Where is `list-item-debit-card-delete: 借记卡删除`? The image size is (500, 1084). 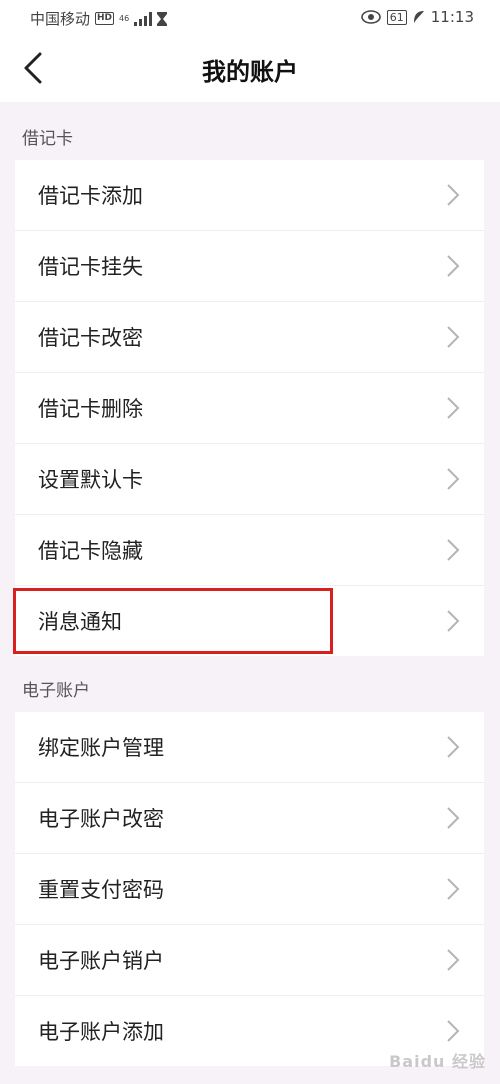
list-item-debit-card-delete: 借记卡删除 is located at coordinates (249, 408).